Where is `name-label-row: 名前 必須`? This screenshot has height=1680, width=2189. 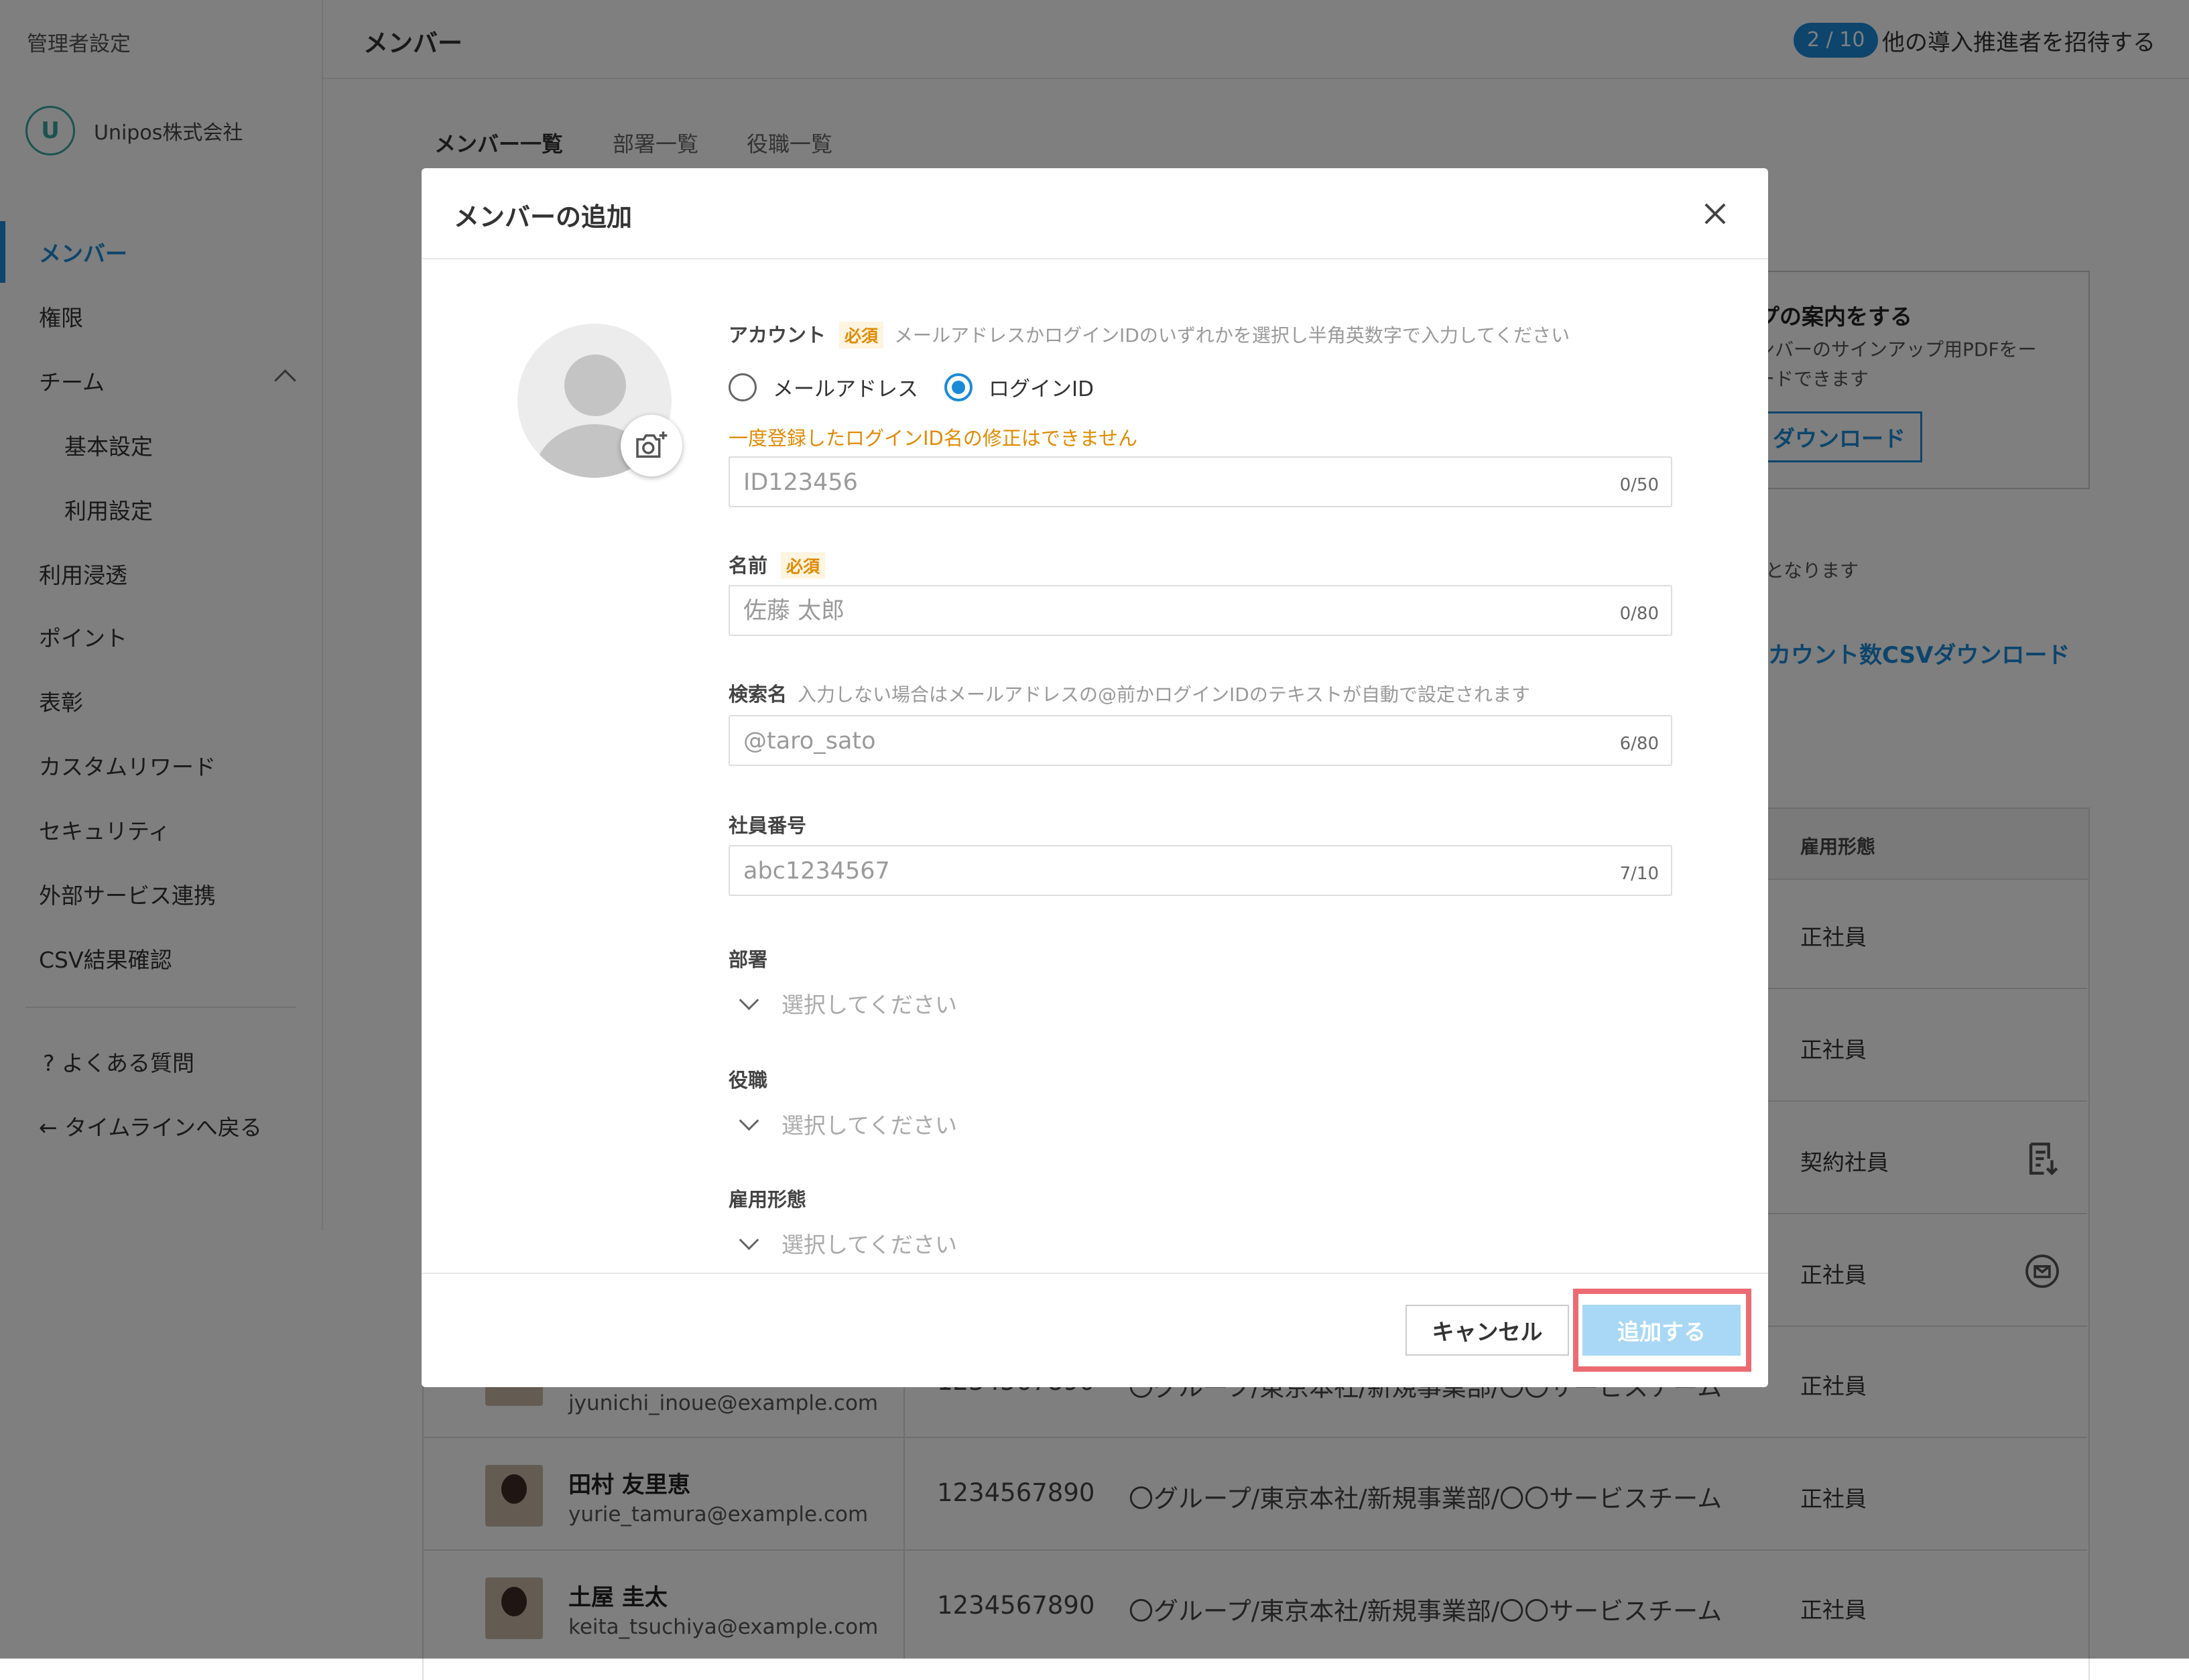 name-label-row: 名前 必須 is located at coordinates (777, 564).